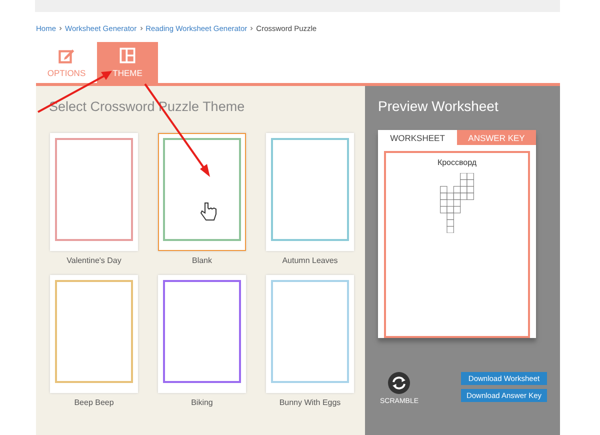 This screenshot has height=435, width=600. What do you see at coordinates (399, 383) in the screenshot?
I see `refresh-icon` at bounding box center [399, 383].